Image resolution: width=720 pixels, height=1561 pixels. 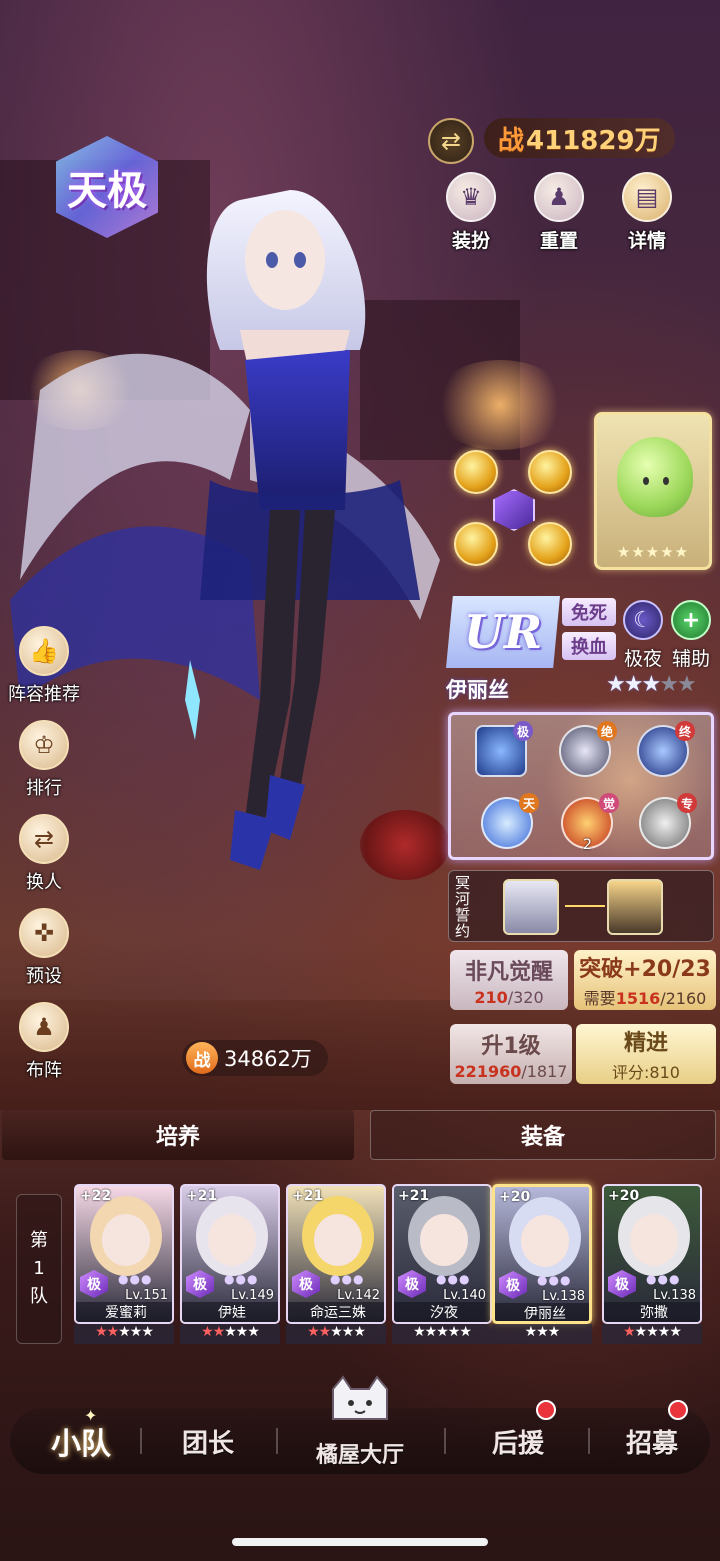 What do you see at coordinates (491, 997) in the screenshot?
I see `awaken-current: 210` at bounding box center [491, 997].